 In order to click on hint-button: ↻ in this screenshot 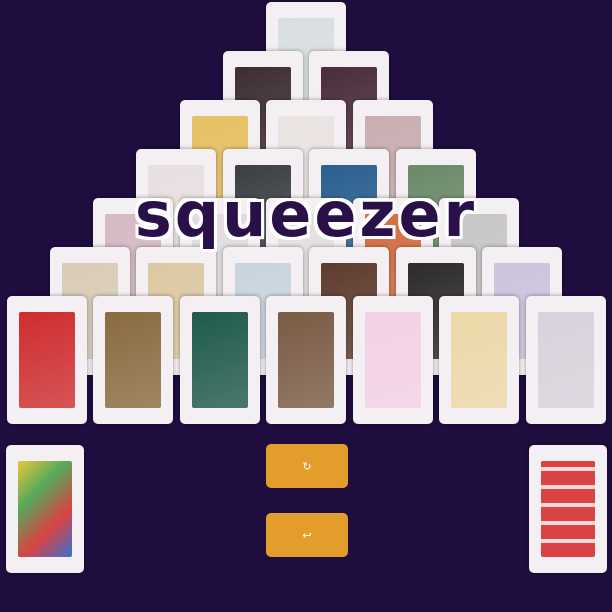, I will do `click(307, 466)`.